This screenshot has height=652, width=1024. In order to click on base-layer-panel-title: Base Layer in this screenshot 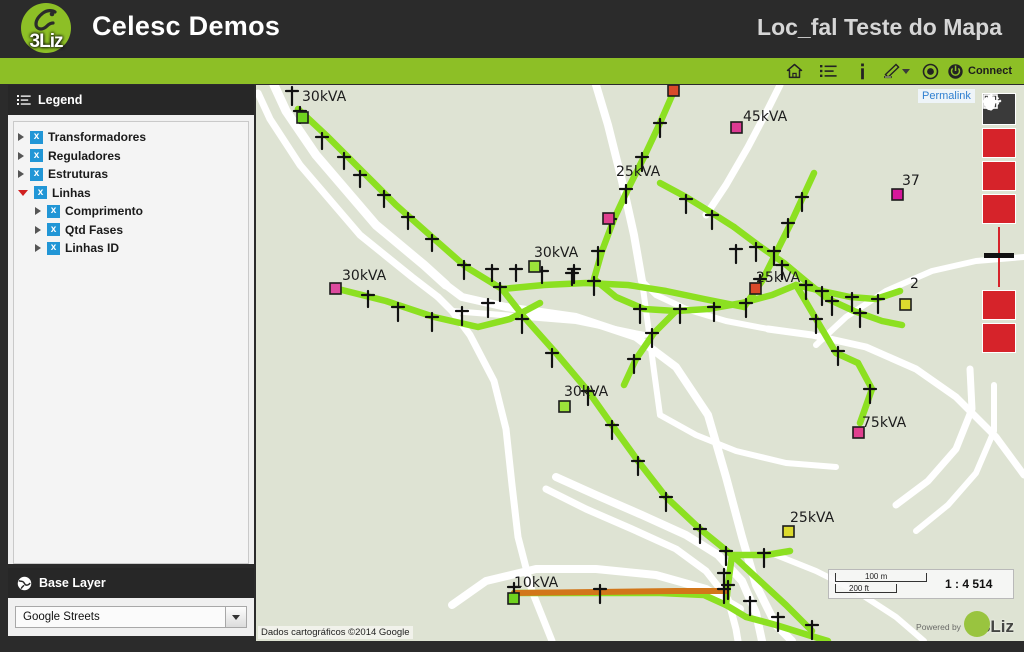, I will do `click(72, 583)`.